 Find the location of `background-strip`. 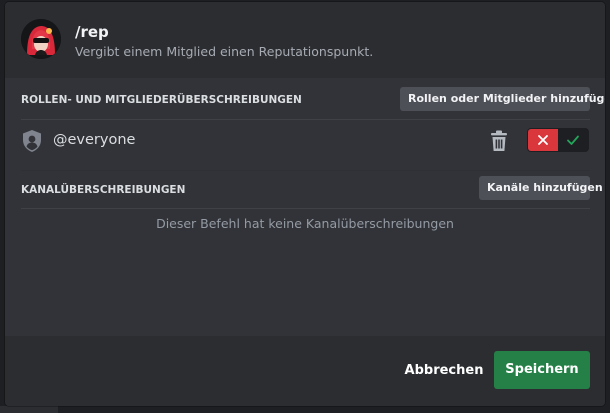

background-strip is located at coordinates (29, 409).